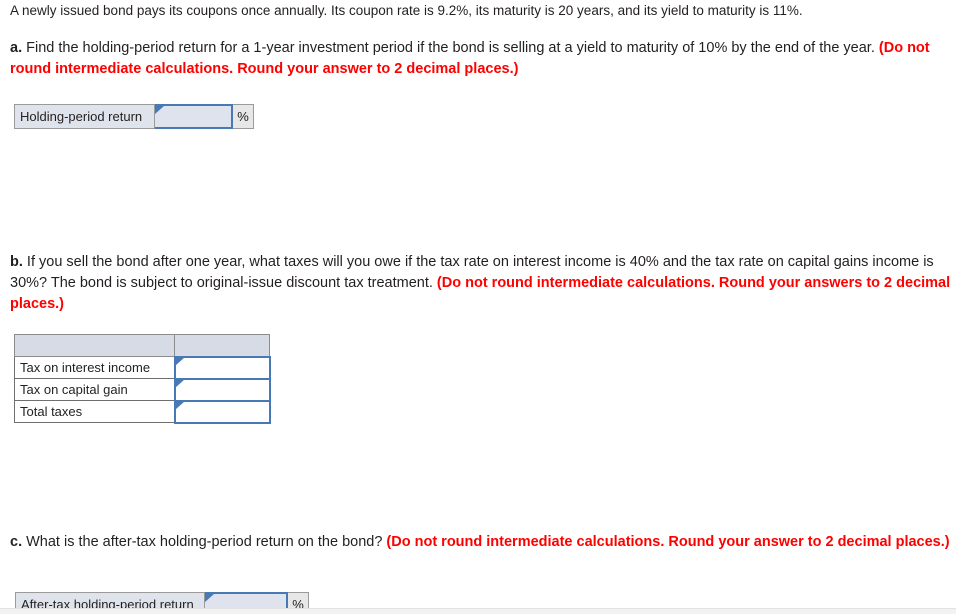 The height and width of the screenshot is (614, 956). What do you see at coordinates (243, 116) in the screenshot?
I see `percent-unit-a: %` at bounding box center [243, 116].